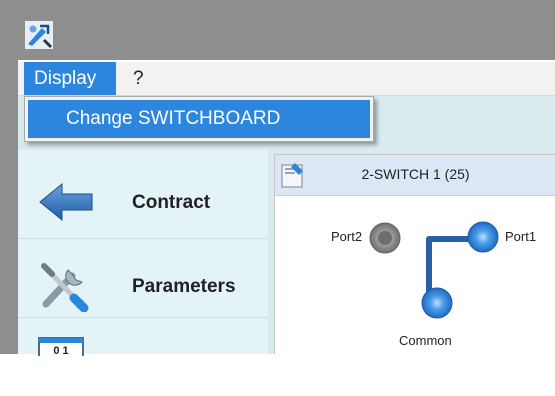  I want to click on calendar-icon: 0 1, so click(61, 346).